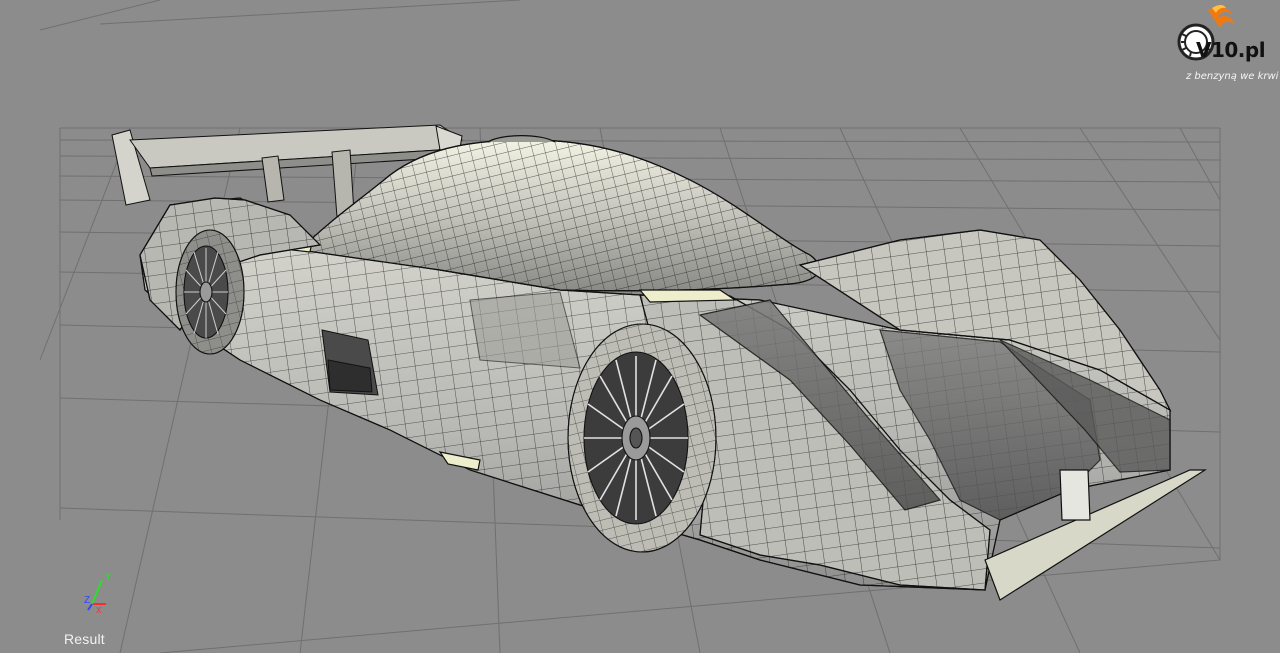 The height and width of the screenshot is (653, 1280). What do you see at coordinates (97, 592) in the screenshot?
I see `y-axis-line` at bounding box center [97, 592].